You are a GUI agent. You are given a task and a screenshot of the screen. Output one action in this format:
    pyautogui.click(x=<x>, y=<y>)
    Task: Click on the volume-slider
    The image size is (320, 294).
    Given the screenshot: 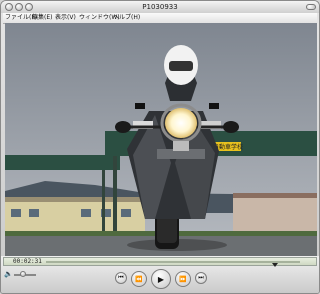 What is the action you would take?
    pyautogui.click(x=25, y=274)
    